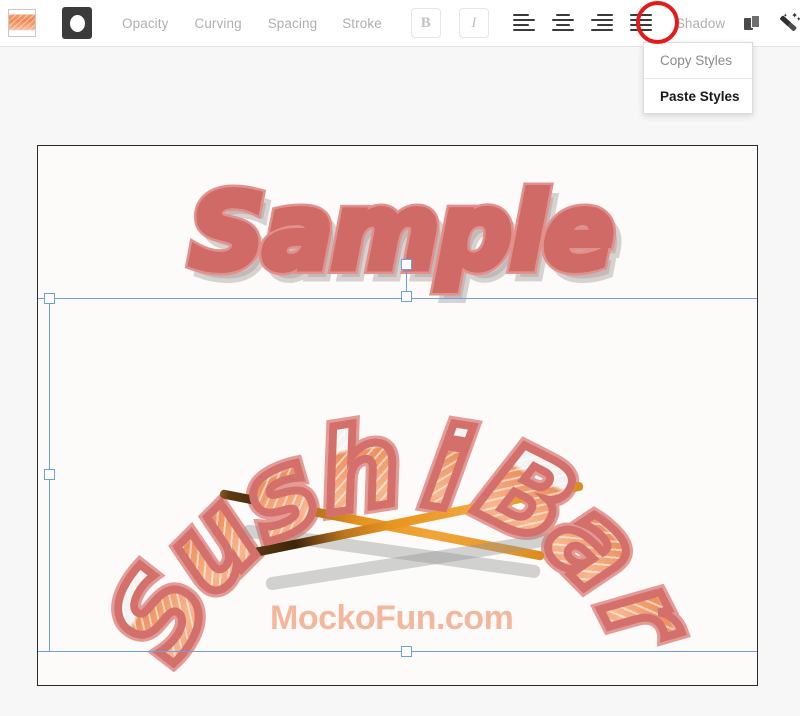 Image resolution: width=800 pixels, height=716 pixels. I want to click on align-center-icon, so click(563, 23).